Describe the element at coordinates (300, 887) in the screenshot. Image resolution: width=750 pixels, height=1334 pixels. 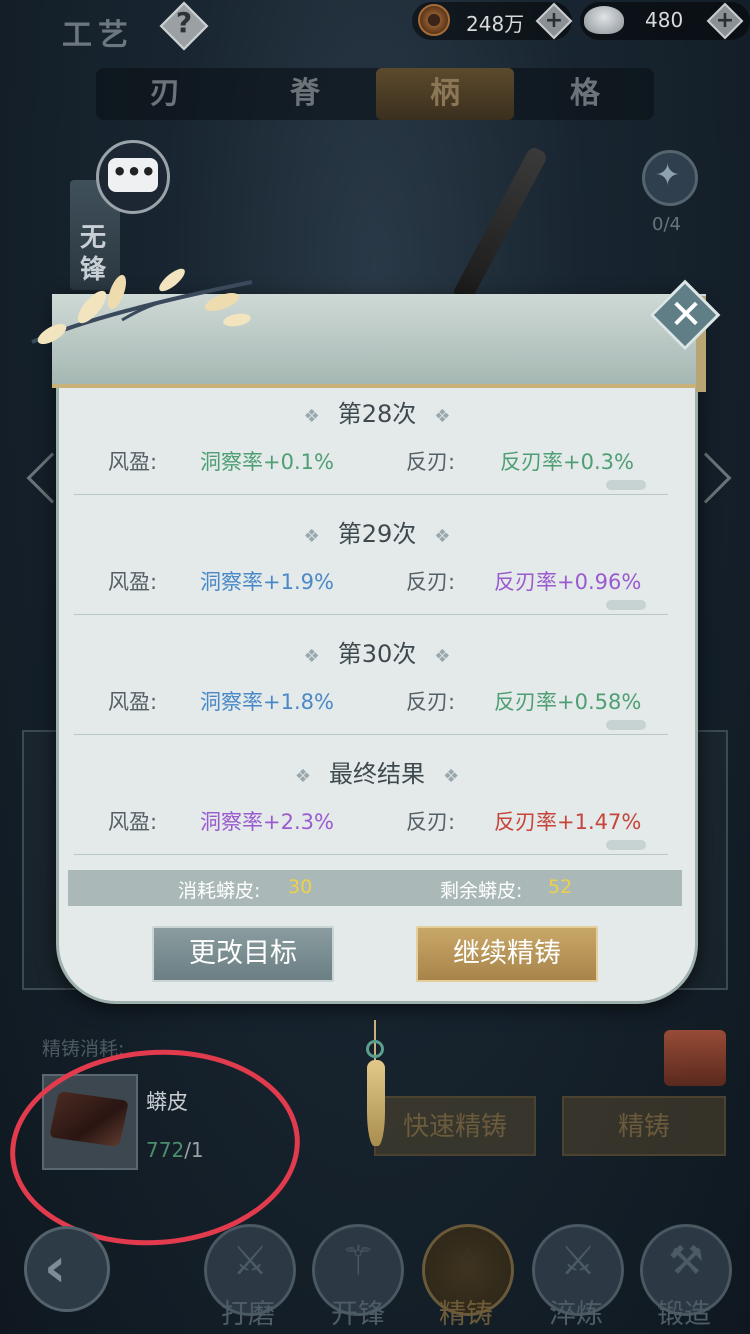
I see `consumed-value: 30` at that location.